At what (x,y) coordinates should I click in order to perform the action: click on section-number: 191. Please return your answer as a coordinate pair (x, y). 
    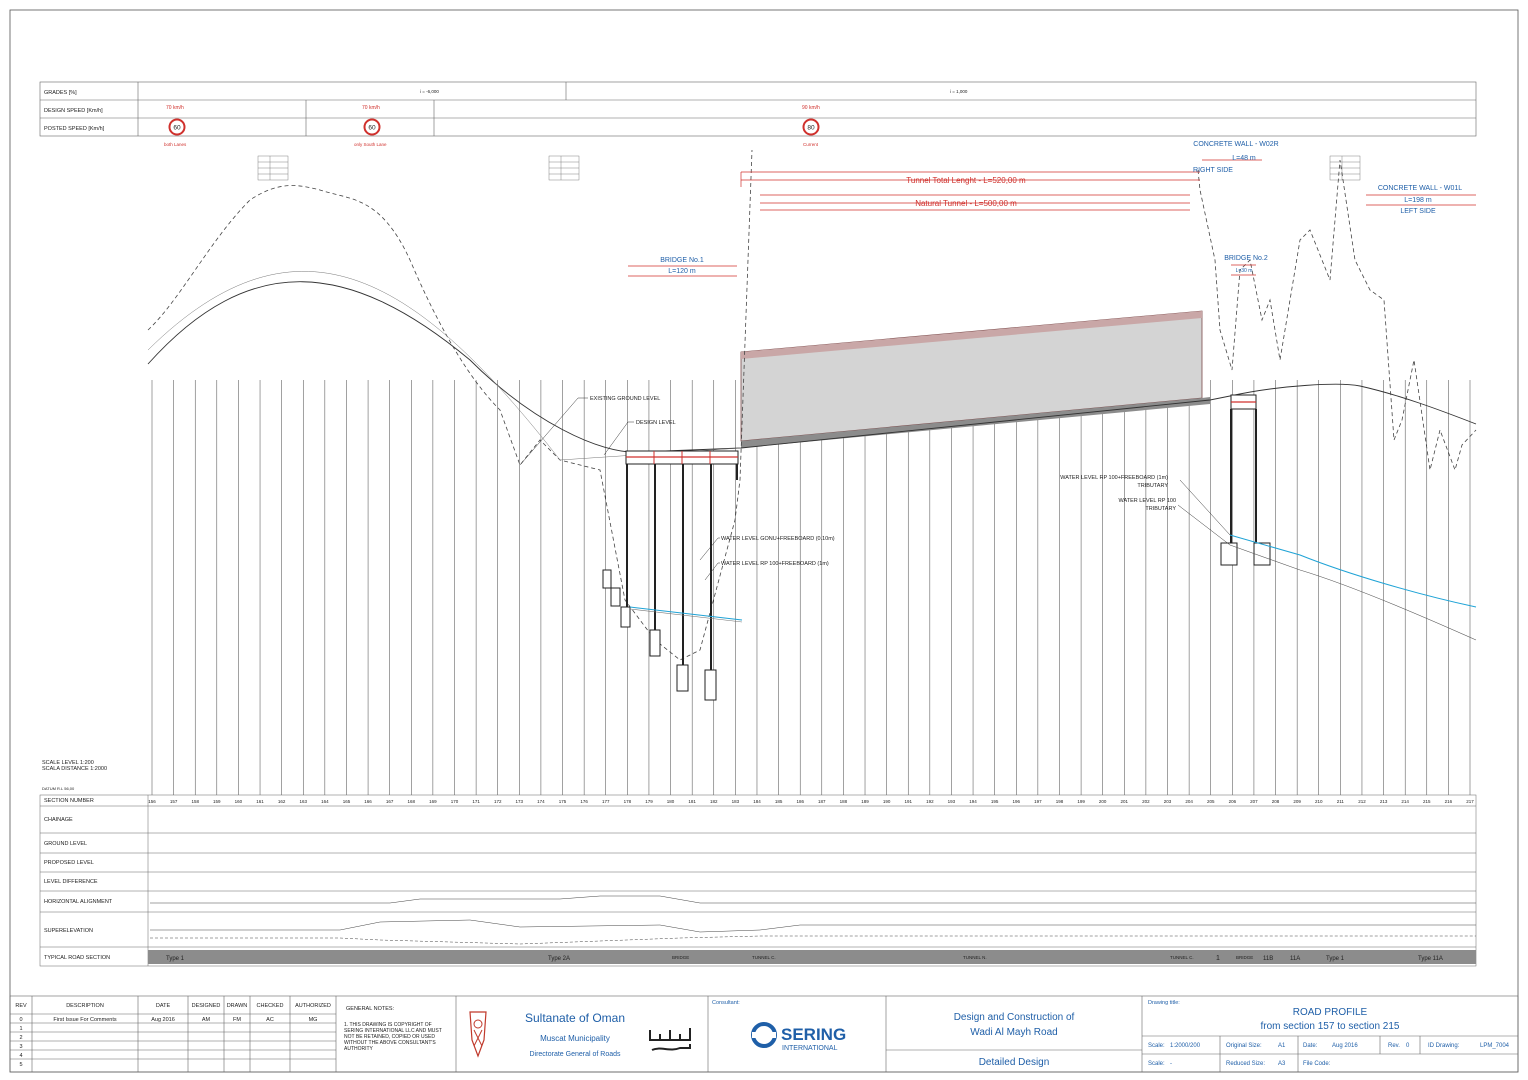
    Looking at the image, I should click on (908, 801).